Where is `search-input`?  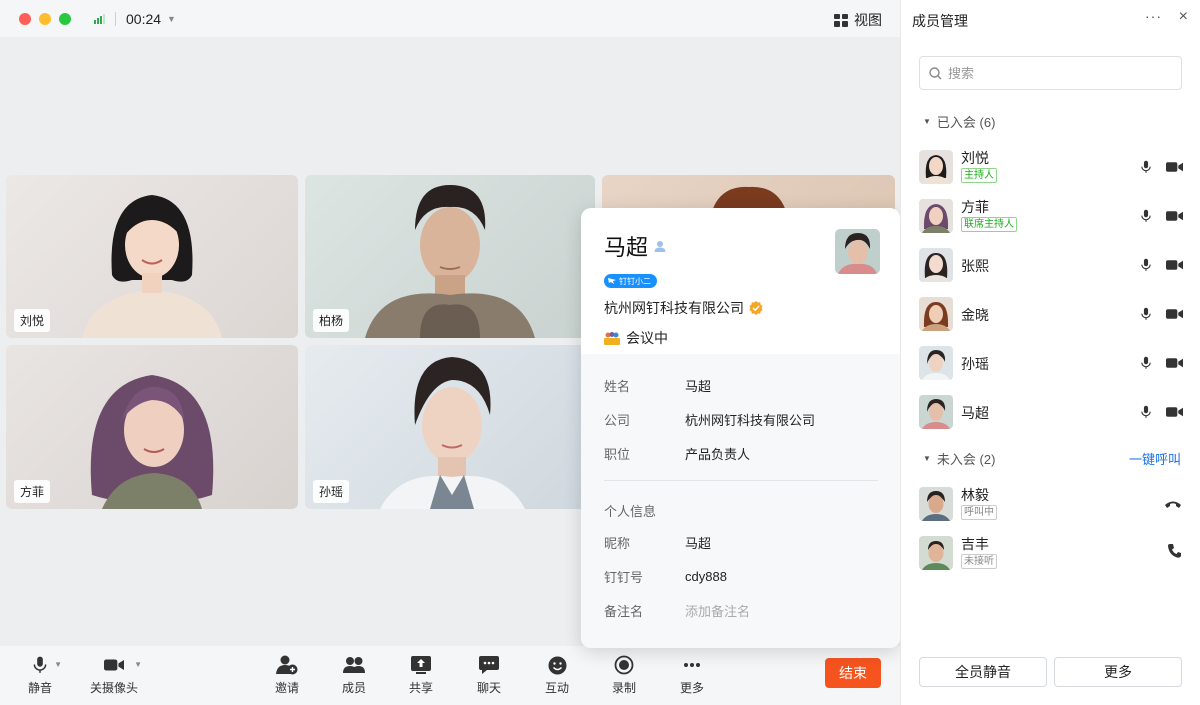 search-input is located at coordinates (1058, 73).